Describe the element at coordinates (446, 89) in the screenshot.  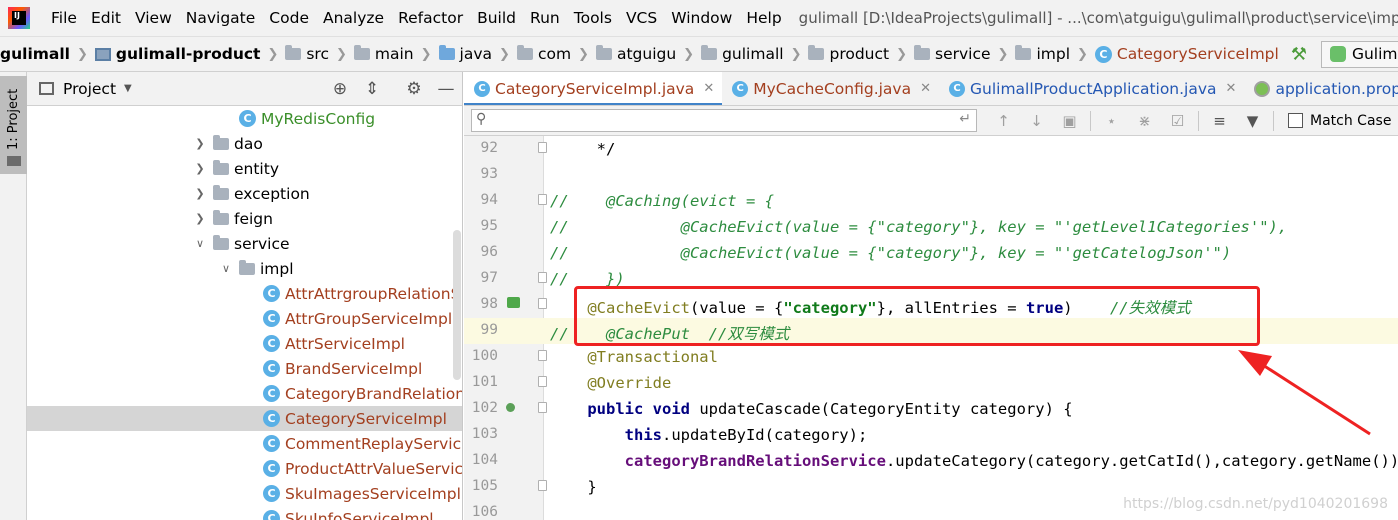
I see `hide-panel-icon: —` at that location.